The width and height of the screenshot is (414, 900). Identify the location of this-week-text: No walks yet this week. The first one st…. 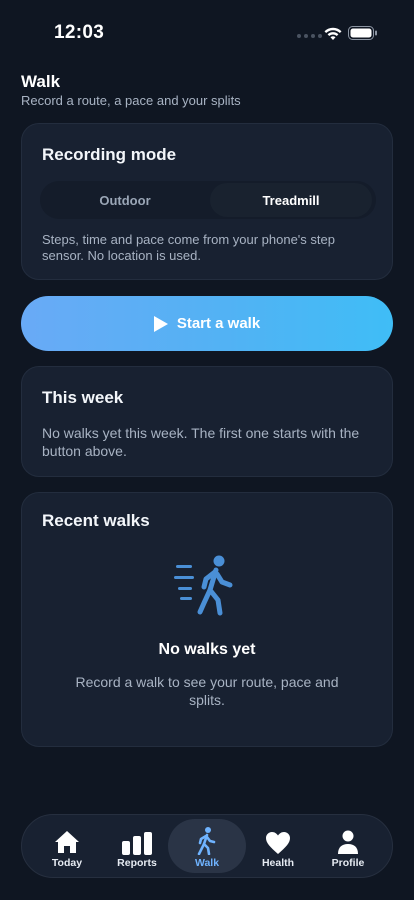
(201, 442).